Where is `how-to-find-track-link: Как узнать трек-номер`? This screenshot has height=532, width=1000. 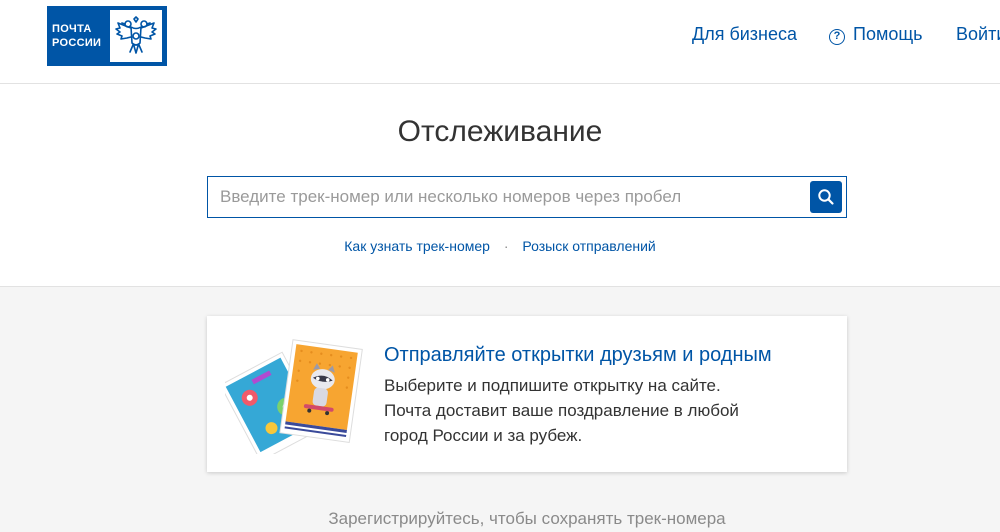 how-to-find-track-link: Как узнать трек-номер is located at coordinates (417, 246).